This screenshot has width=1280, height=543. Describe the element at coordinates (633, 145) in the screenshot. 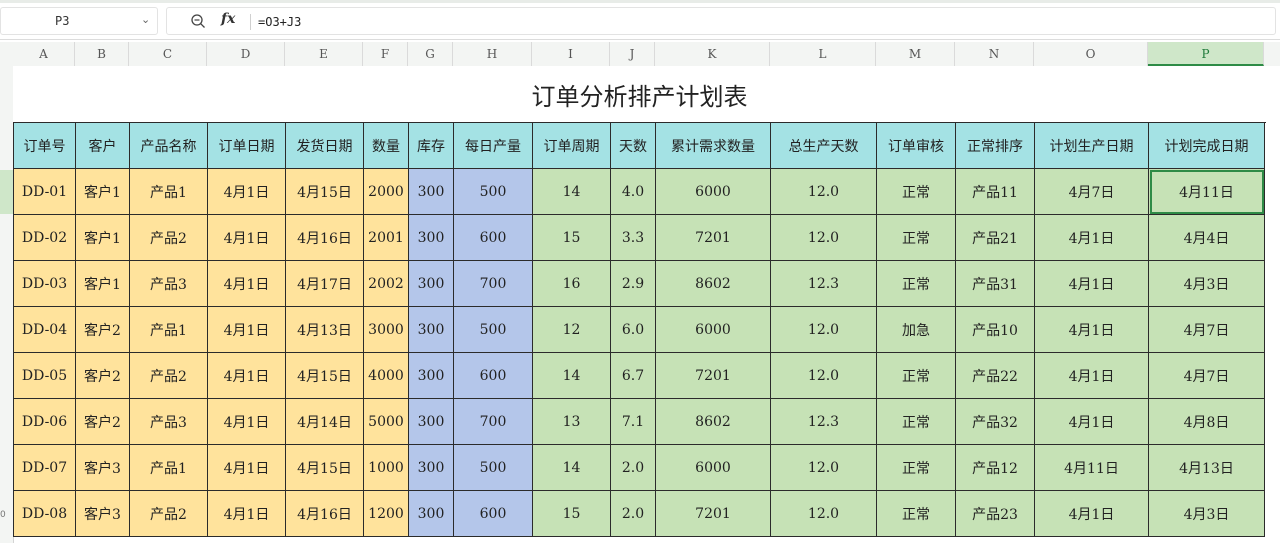

I see `header-cell: 天数` at that location.